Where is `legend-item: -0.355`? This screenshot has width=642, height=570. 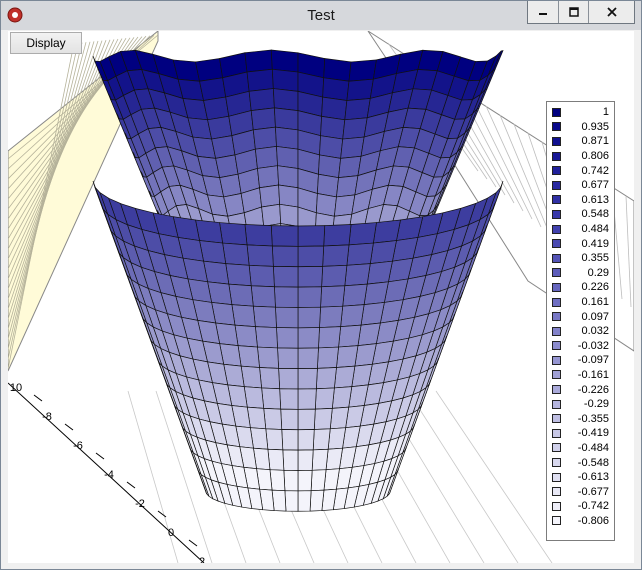 legend-item: -0.355 is located at coordinates (580, 418).